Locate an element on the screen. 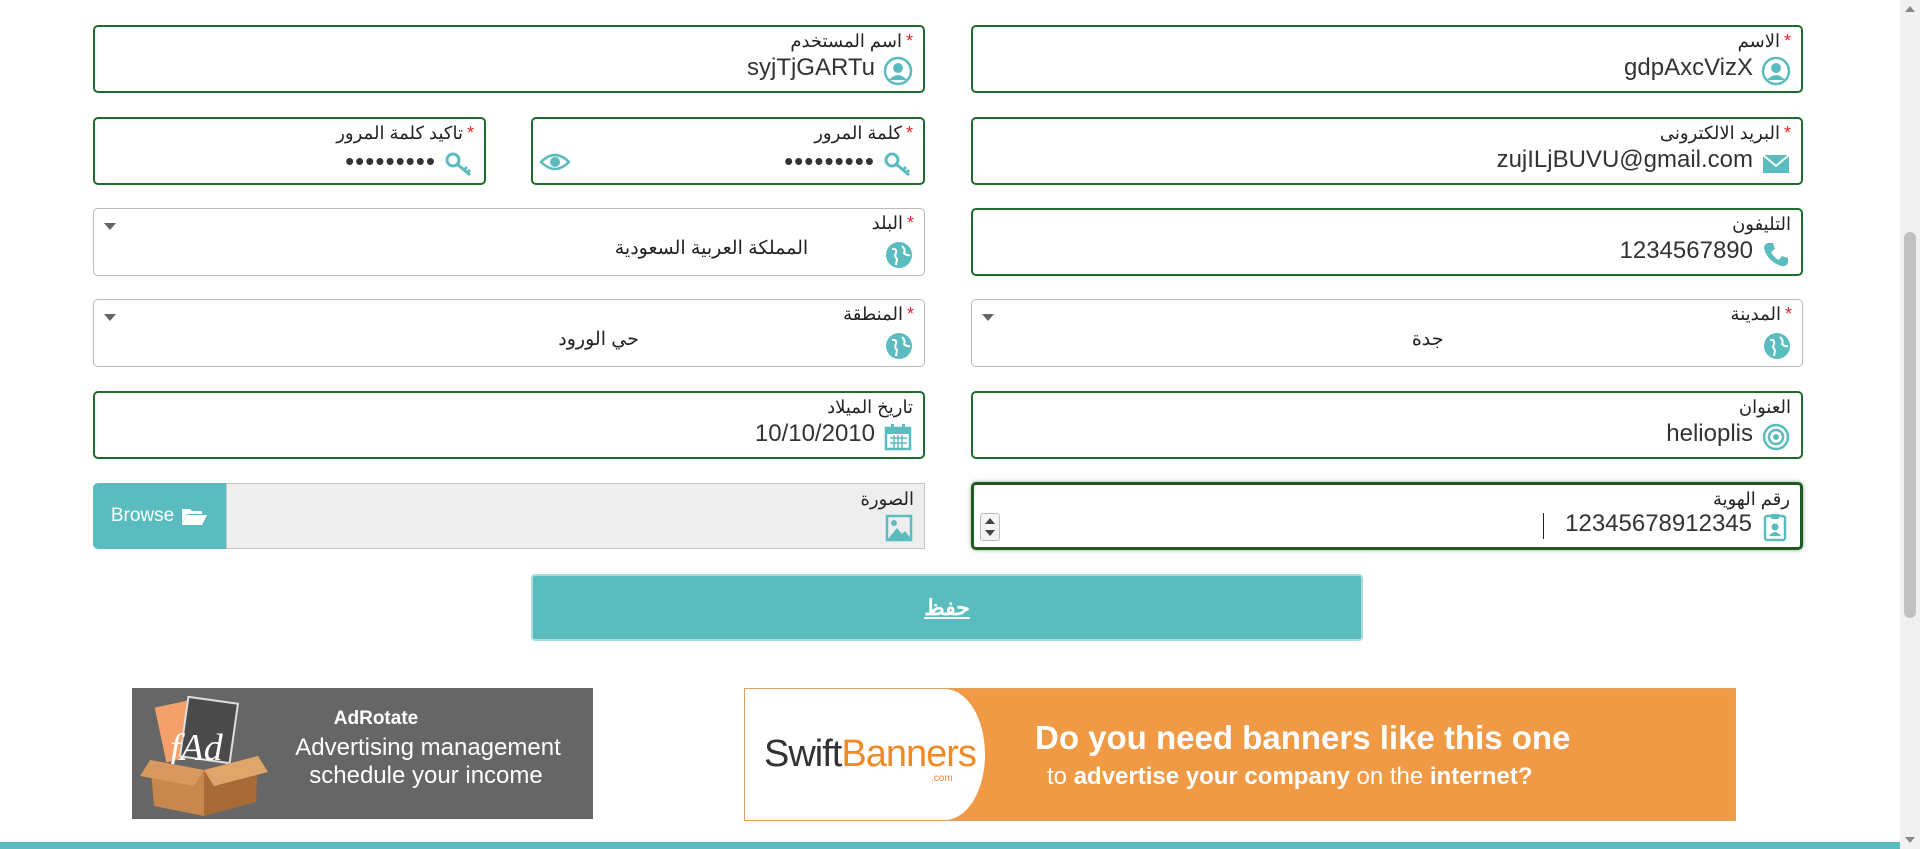  box-illustration: fAd is located at coordinates (204, 756).